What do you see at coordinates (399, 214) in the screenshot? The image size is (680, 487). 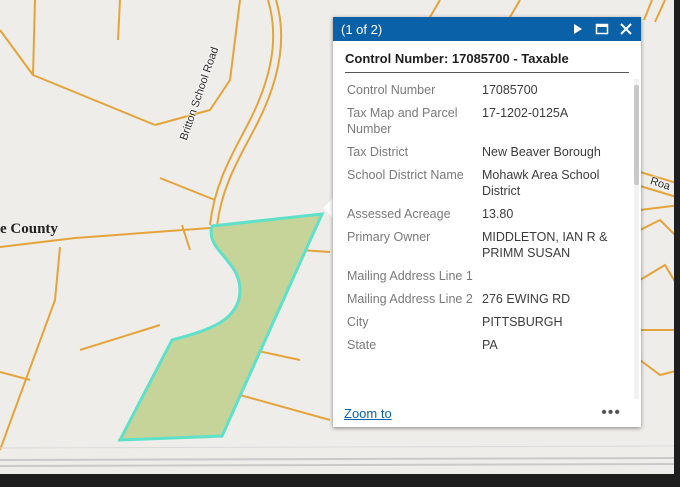 I see `attribute-name: Assessed Acreage` at bounding box center [399, 214].